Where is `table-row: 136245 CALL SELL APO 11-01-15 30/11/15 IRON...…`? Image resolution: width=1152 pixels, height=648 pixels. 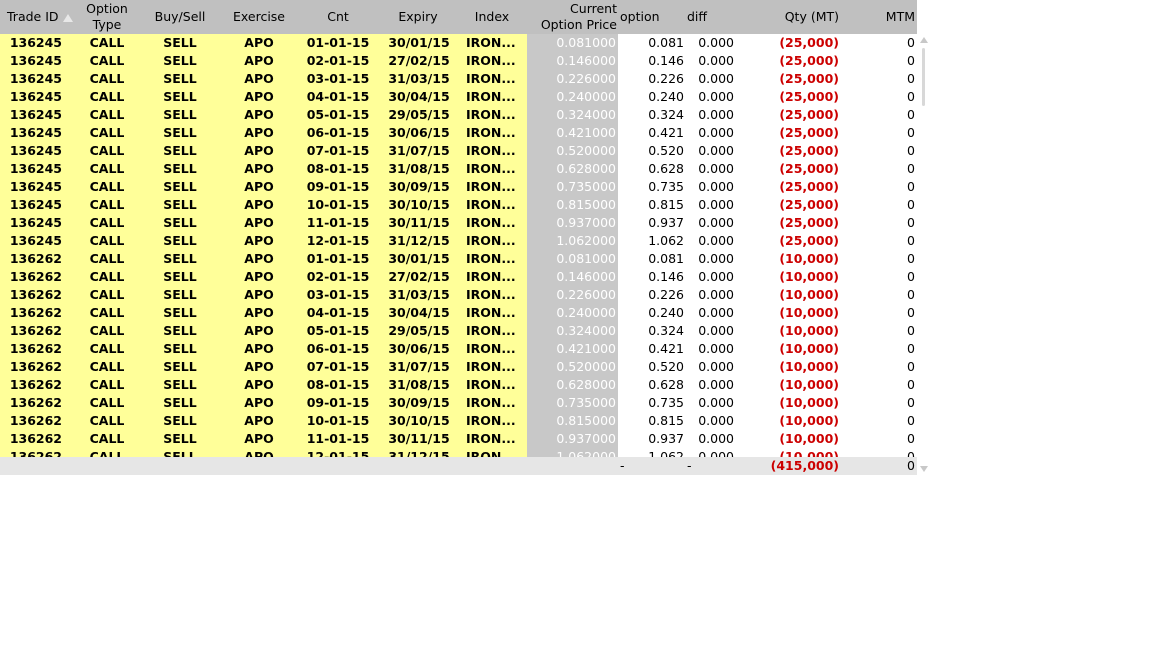
table-row: 136245 CALL SELL APO 11-01-15 30/11/15 IRON...… is located at coordinates (458, 223).